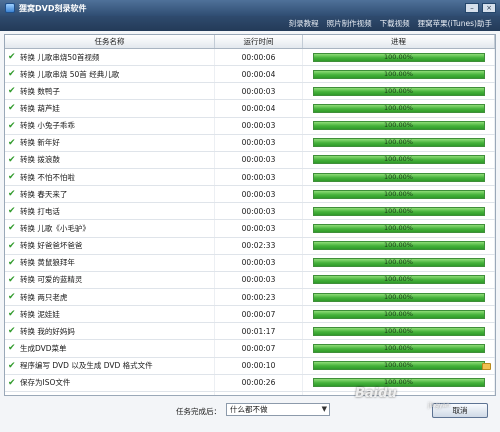 This screenshot has height=432, width=500. Describe the element at coordinates (47, 263) in the screenshot. I see `task-name: 转换 黄鼠狼拜年` at that location.